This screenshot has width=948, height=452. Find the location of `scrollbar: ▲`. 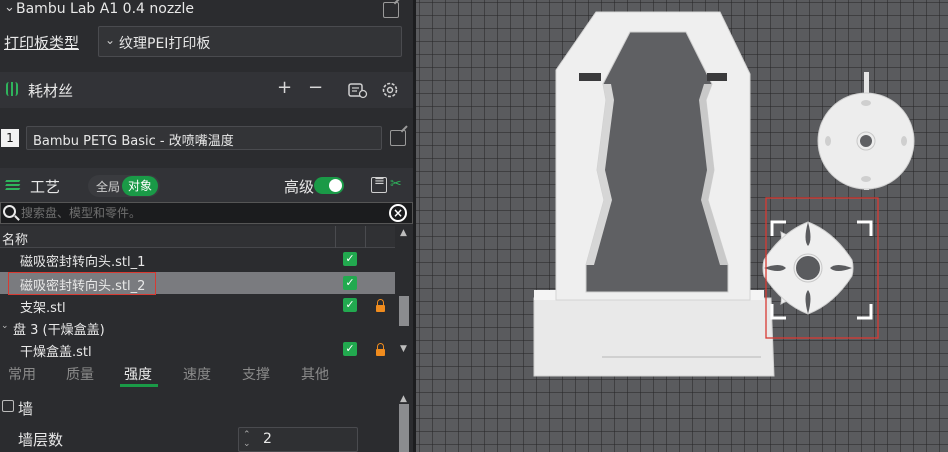

scrollbar: ▲ is located at coordinates (404, 422).